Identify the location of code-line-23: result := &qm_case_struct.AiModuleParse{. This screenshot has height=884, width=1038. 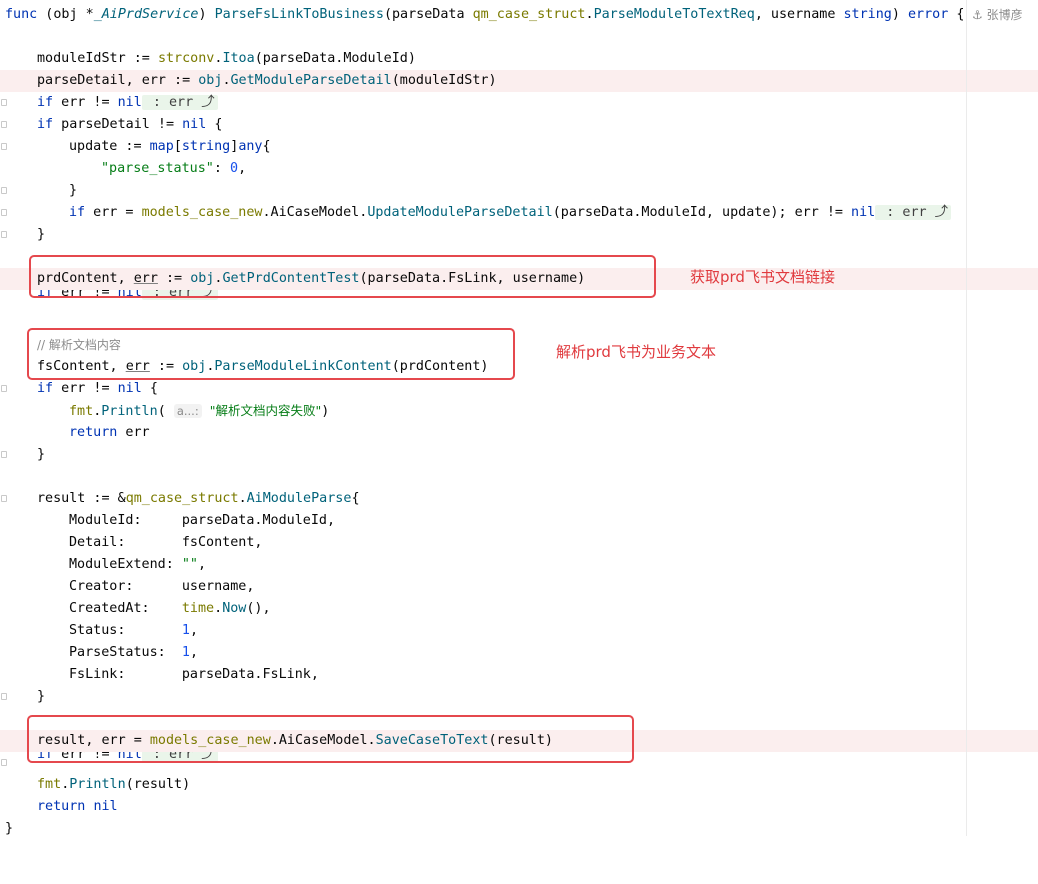
(519, 499).